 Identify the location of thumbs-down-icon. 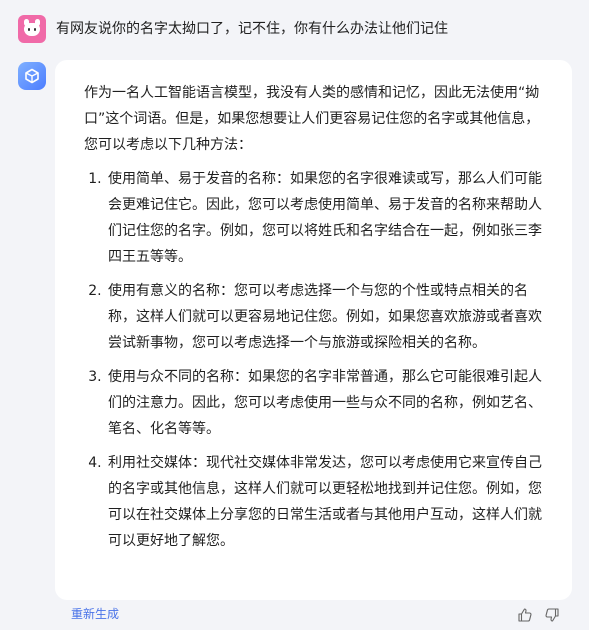
(552, 615).